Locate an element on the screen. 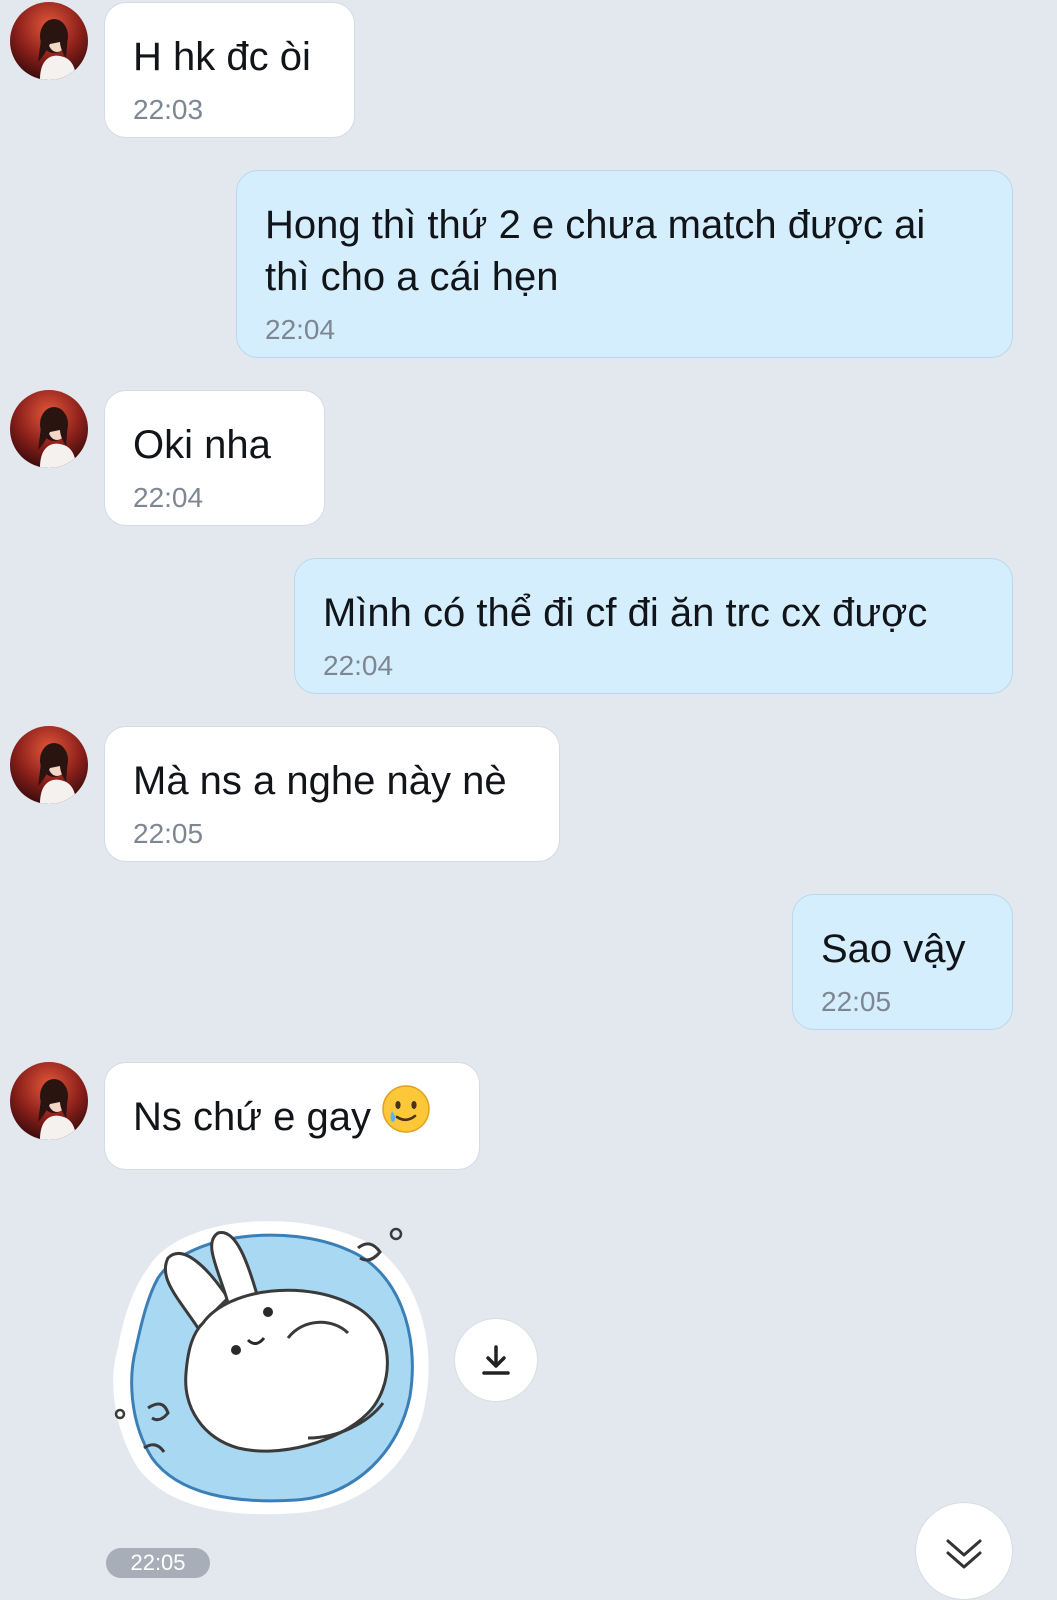 The width and height of the screenshot is (1057, 1600). sticker-time-badge: 22:05 is located at coordinates (158, 1563).